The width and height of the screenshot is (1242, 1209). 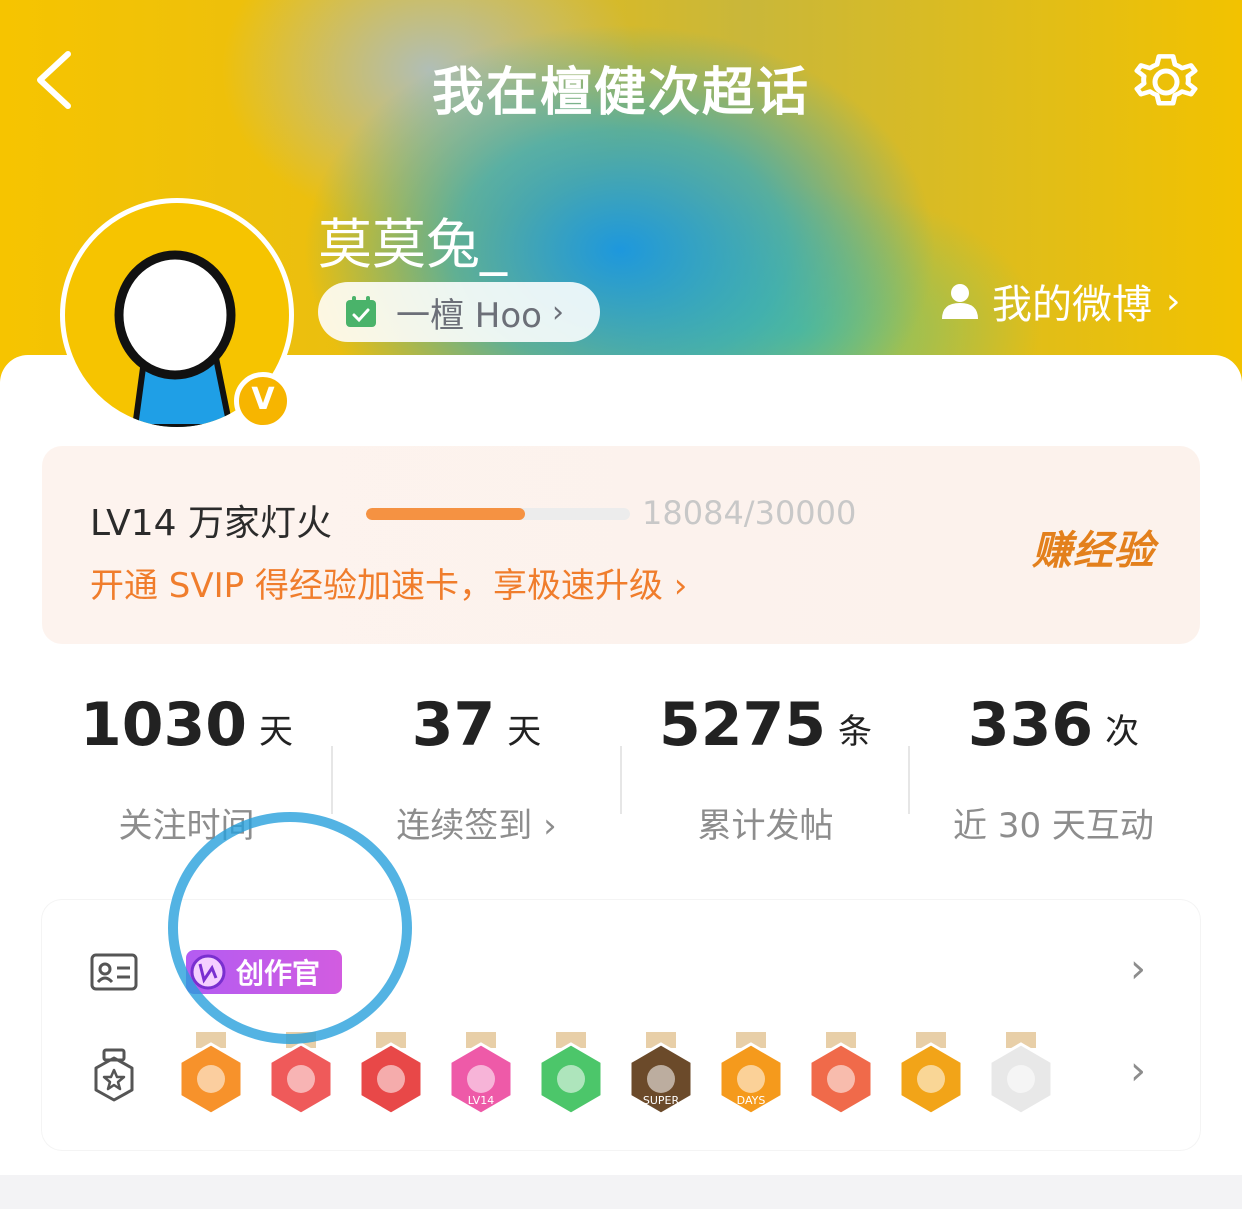 What do you see at coordinates (211, 523) in the screenshot?
I see `level-label: LV14 万家灯火` at bounding box center [211, 523].